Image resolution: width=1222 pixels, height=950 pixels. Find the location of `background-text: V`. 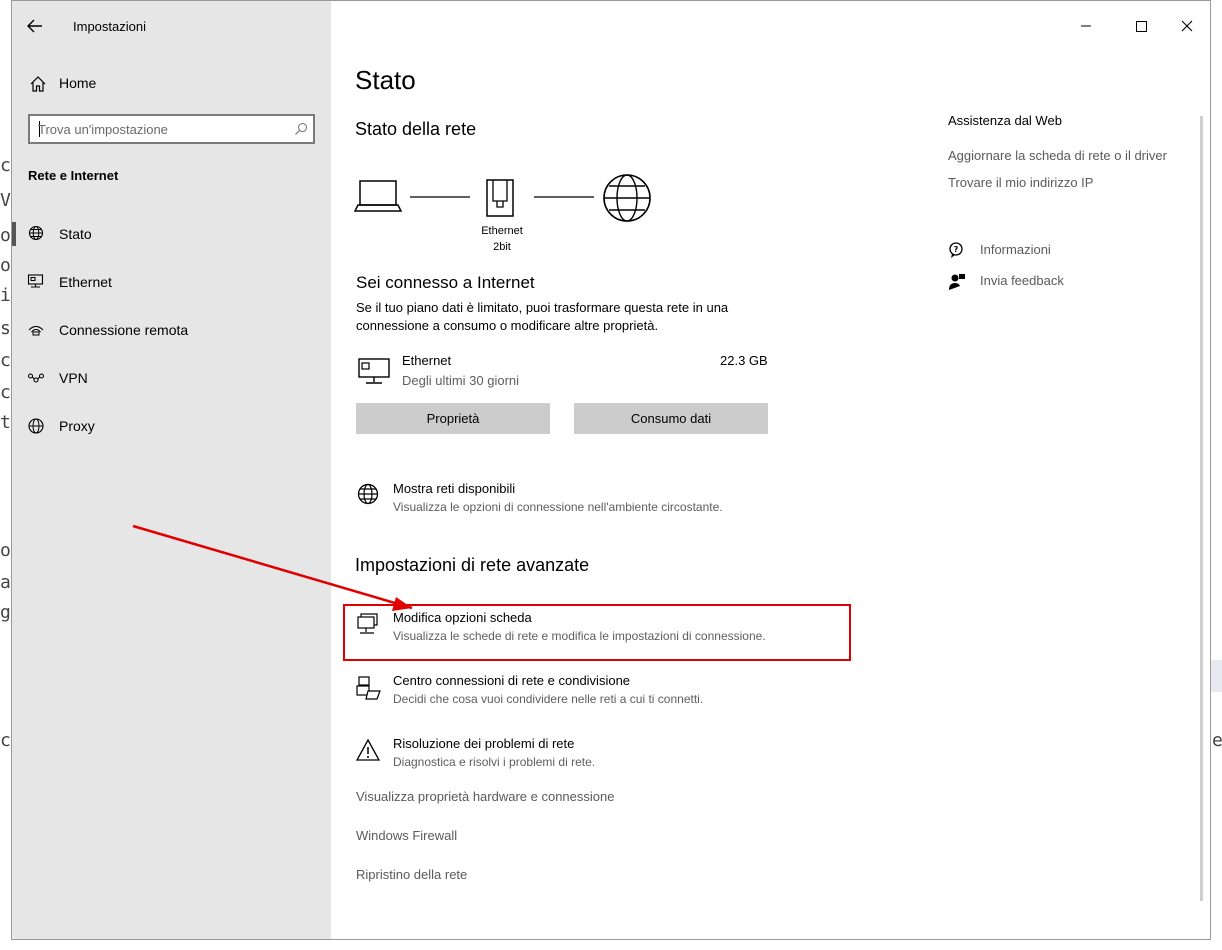

background-text: V is located at coordinates (5, 200).